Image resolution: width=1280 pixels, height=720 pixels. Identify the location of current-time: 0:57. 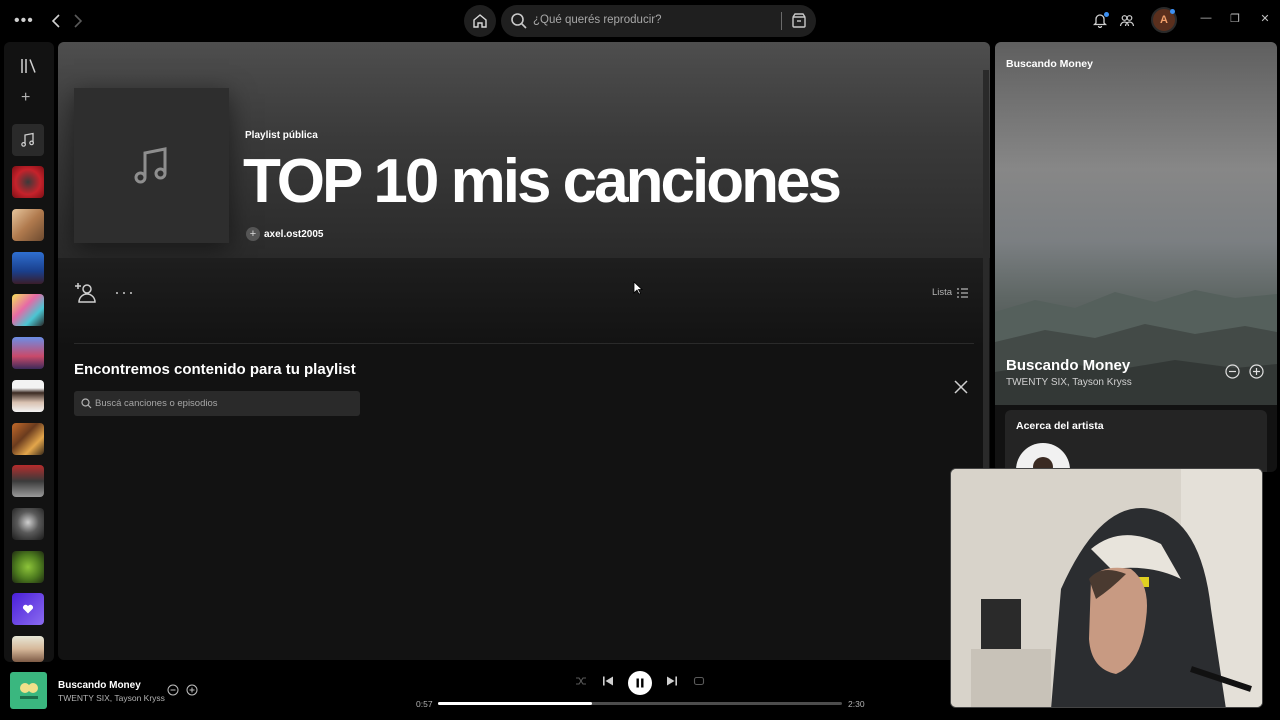
(424, 704).